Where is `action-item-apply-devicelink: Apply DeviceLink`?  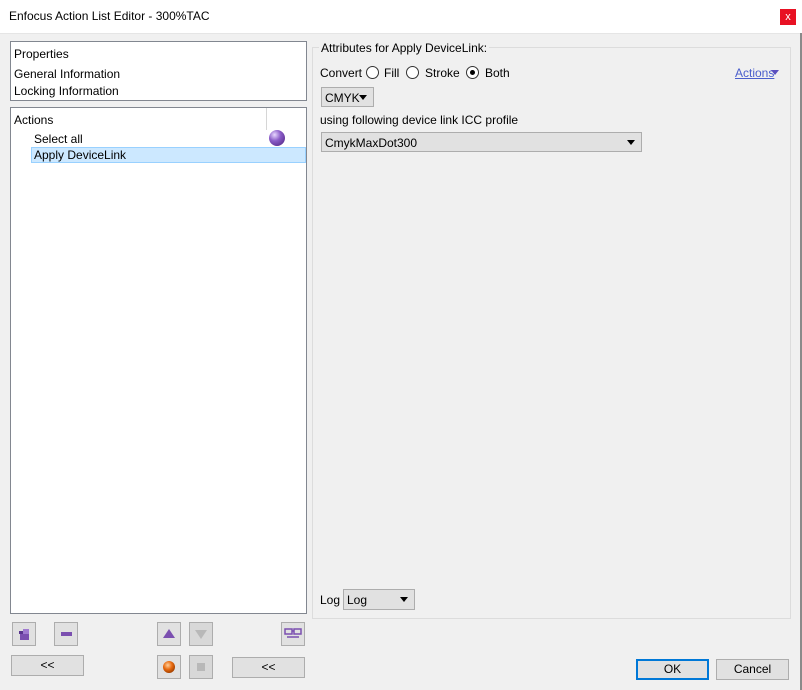 action-item-apply-devicelink: Apply DeviceLink is located at coordinates (168, 155).